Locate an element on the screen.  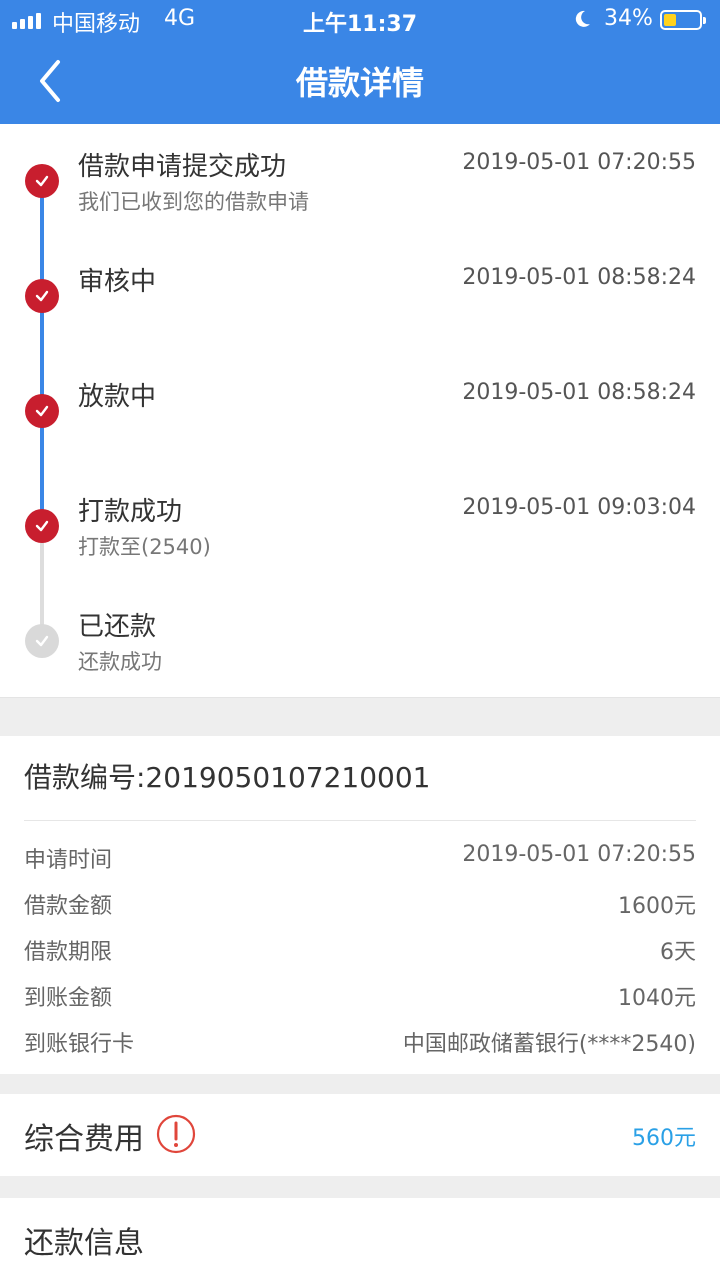
info-value: 1600元 is located at coordinates (657, 906).